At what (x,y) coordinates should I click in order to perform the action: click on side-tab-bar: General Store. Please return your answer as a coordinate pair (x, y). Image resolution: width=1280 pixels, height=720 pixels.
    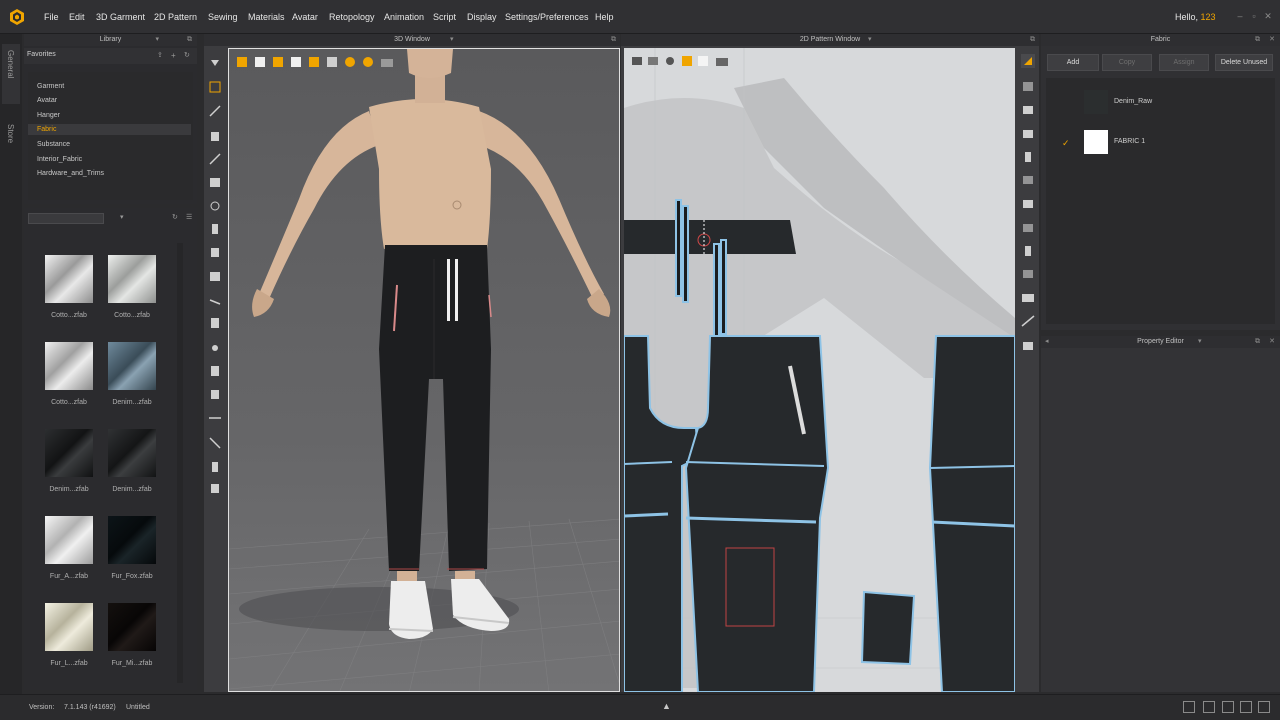
    Looking at the image, I should click on (11, 364).